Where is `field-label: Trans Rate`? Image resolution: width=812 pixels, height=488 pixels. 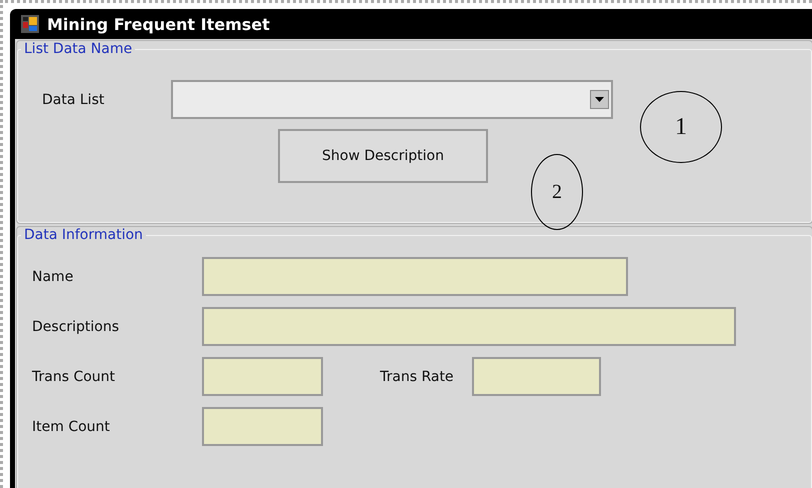 field-label: Trans Rate is located at coordinates (417, 376).